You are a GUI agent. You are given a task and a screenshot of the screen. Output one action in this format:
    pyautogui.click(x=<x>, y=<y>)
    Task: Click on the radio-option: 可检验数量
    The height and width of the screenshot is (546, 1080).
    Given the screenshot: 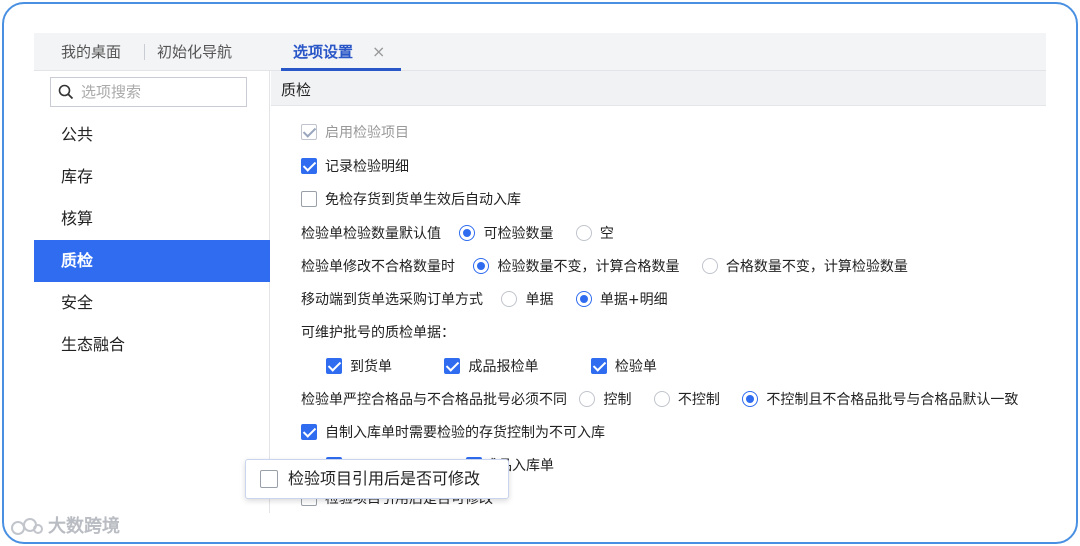 What is the action you would take?
    pyautogui.click(x=506, y=234)
    